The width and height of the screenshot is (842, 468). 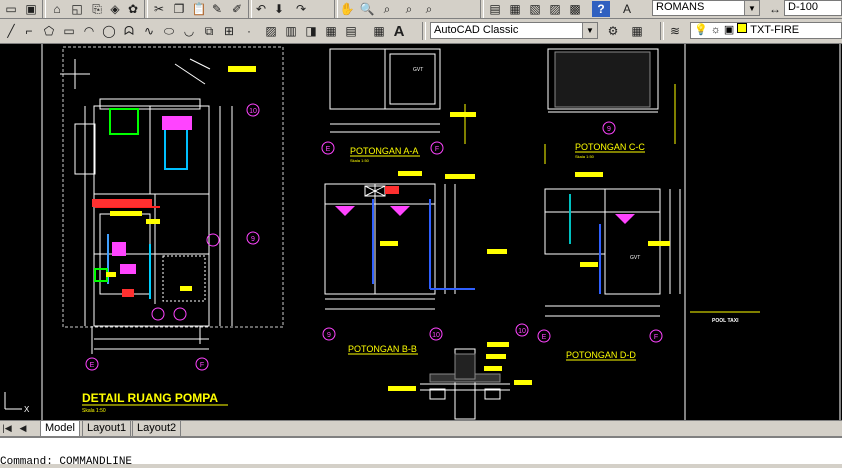 I want to click on zoom-previous-icon: ⌕, so click(x=409, y=9).